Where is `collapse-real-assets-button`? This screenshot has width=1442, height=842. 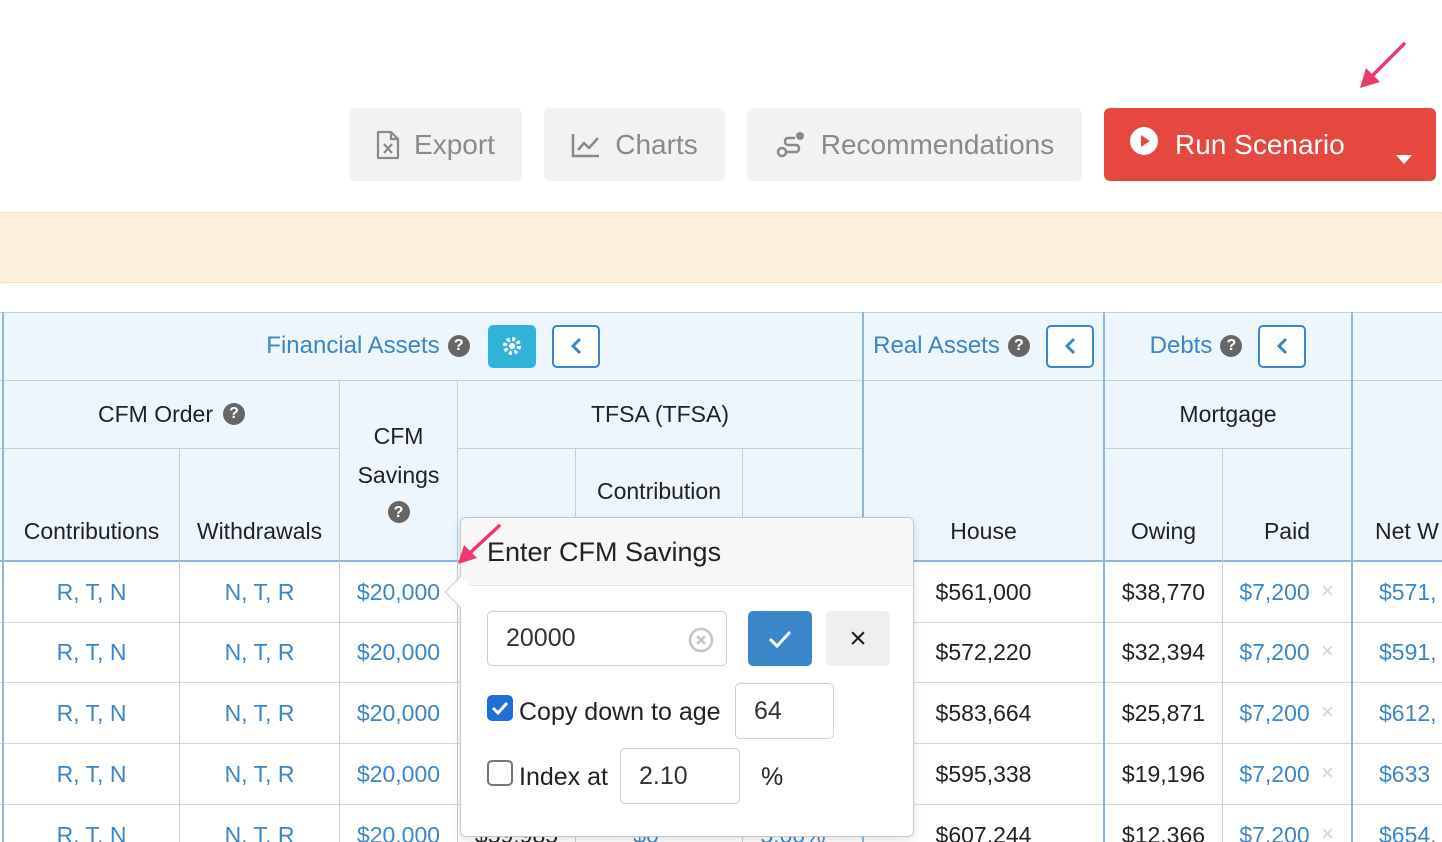
collapse-real-assets-button is located at coordinates (1069, 346).